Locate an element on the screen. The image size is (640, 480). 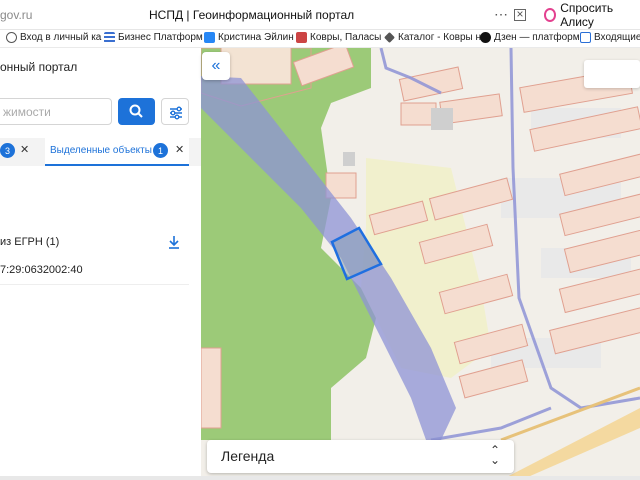
bookmark-item: Входящие is located at coordinates (610, 37).